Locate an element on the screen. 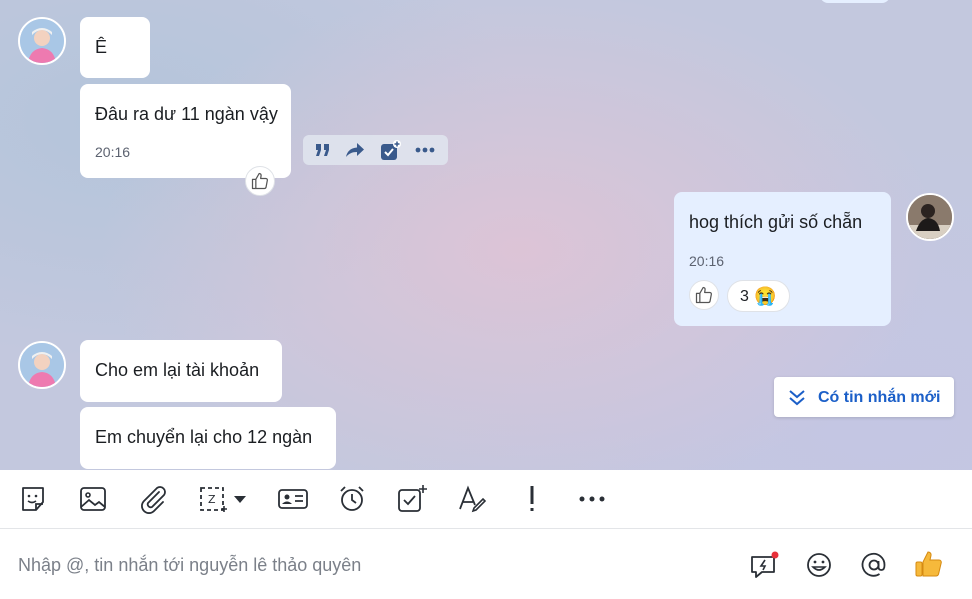  new-message-button: Có tin nhắn mới is located at coordinates (864, 397).